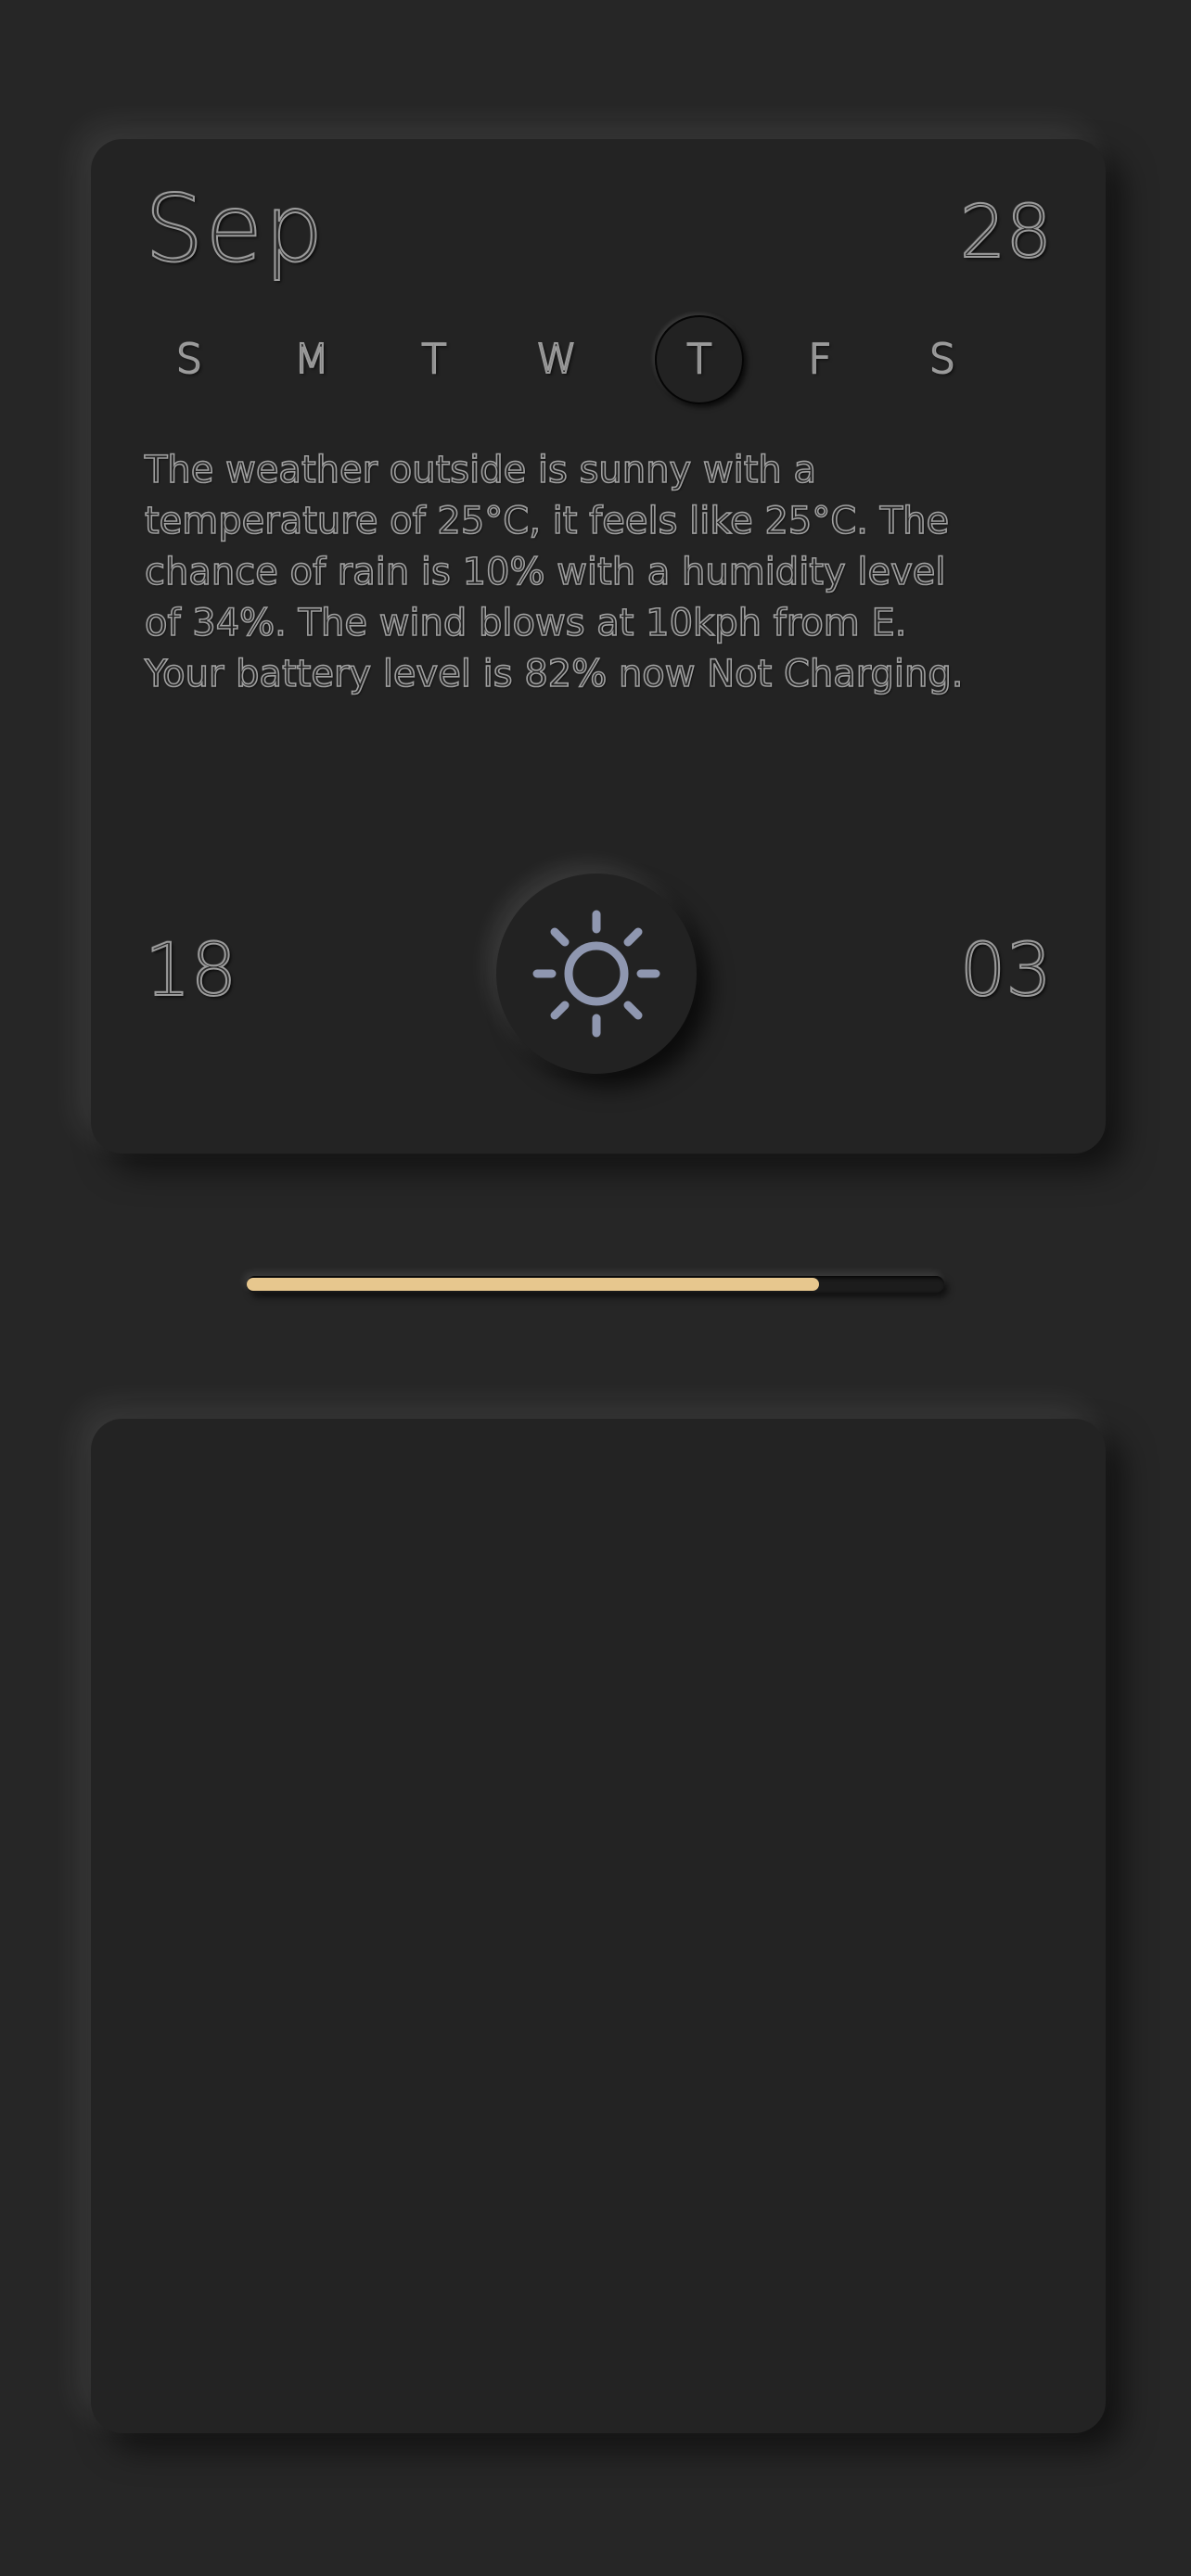 Image resolution: width=1191 pixels, height=2576 pixels. I want to click on battery-level-fill, so click(533, 1284).